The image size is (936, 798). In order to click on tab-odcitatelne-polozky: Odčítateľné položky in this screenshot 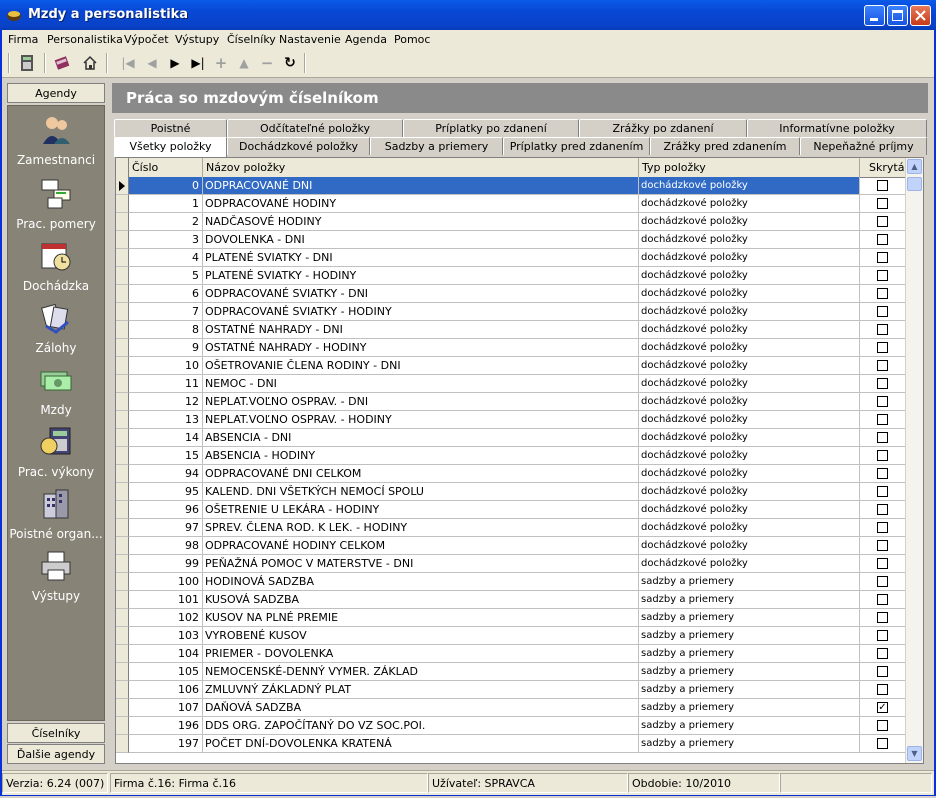, I will do `click(315, 128)`.